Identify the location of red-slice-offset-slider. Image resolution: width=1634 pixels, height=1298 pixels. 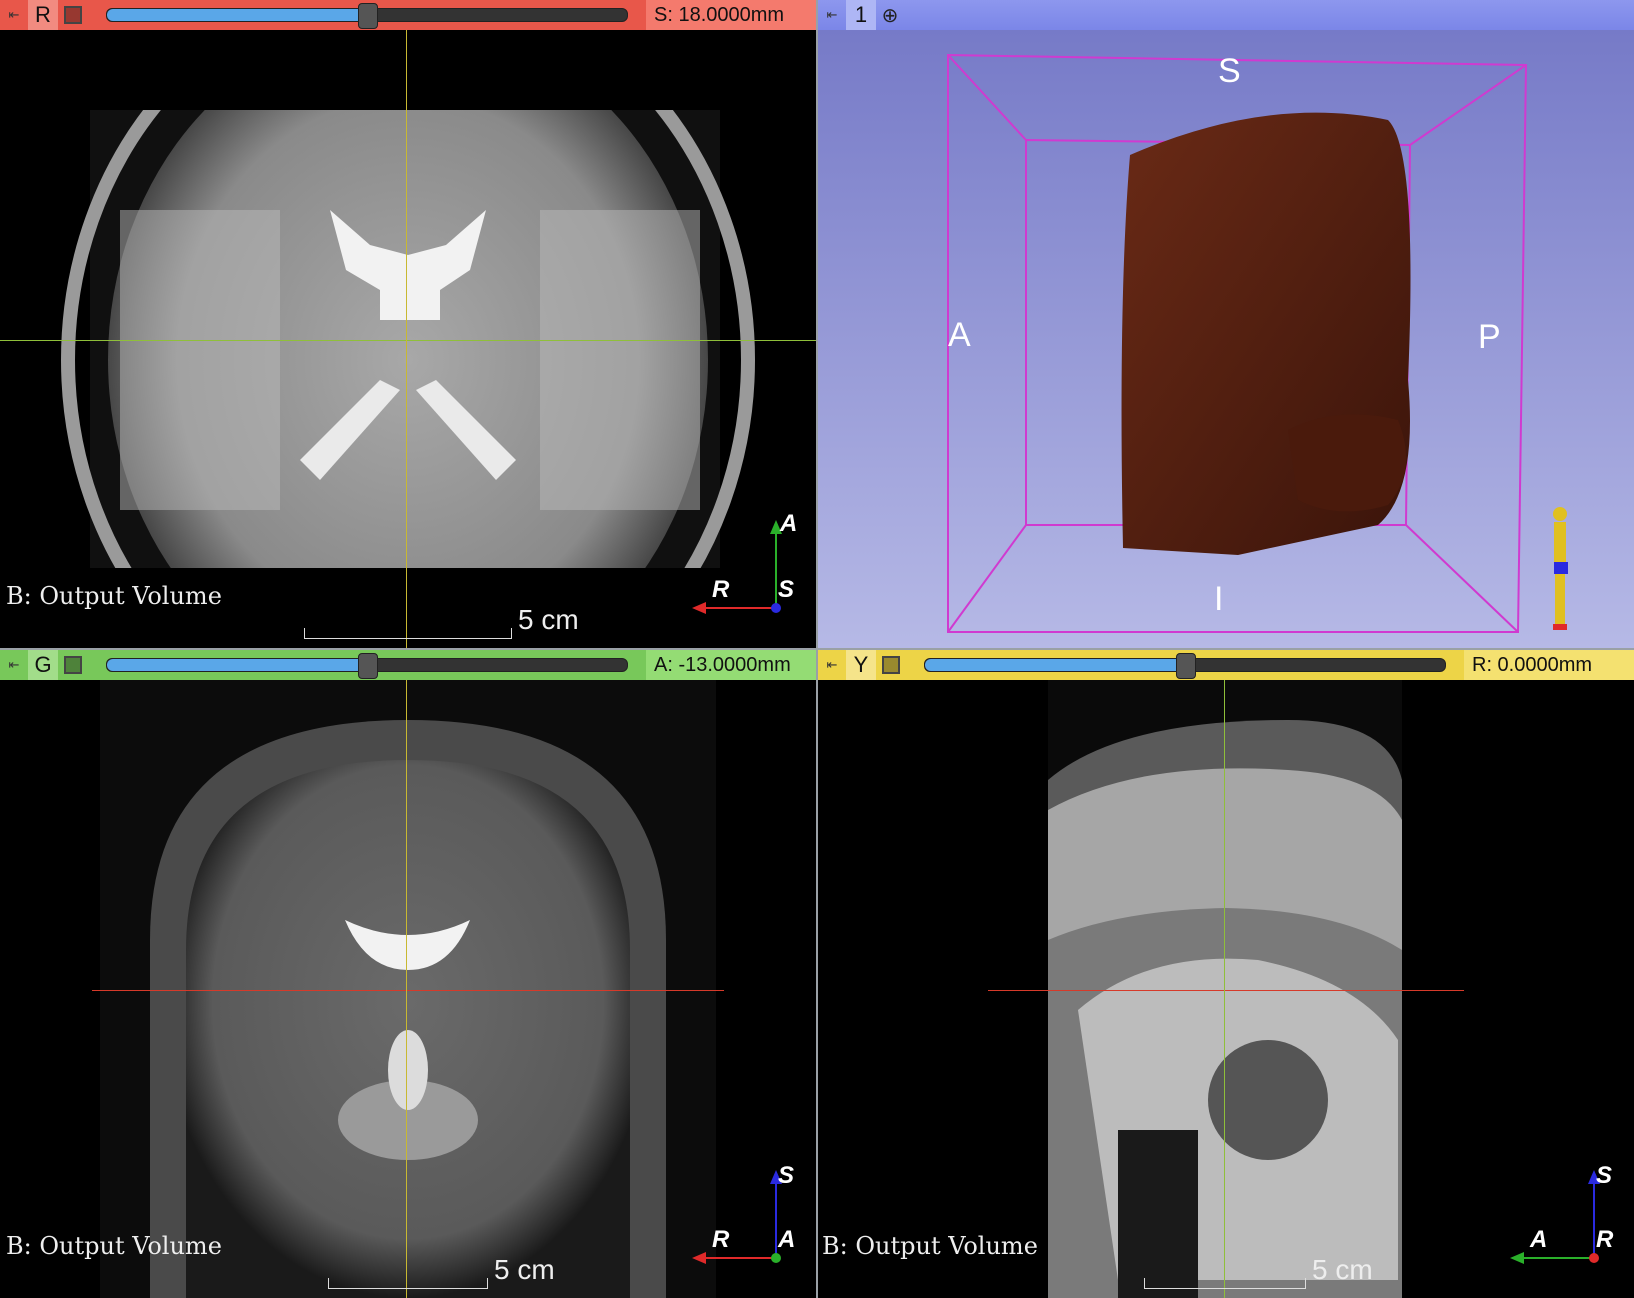
(367, 16).